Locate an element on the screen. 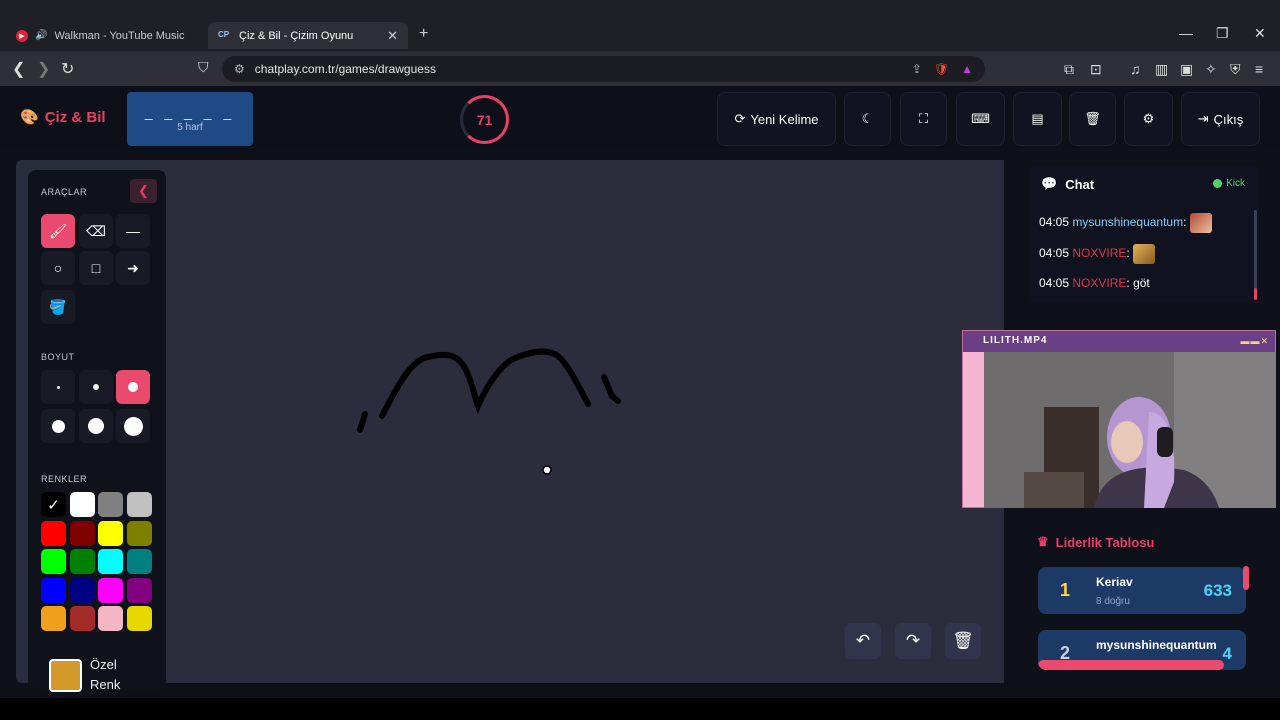 The image size is (1280, 720). chat-header: 💬 Chat is located at coordinates (1067, 184).